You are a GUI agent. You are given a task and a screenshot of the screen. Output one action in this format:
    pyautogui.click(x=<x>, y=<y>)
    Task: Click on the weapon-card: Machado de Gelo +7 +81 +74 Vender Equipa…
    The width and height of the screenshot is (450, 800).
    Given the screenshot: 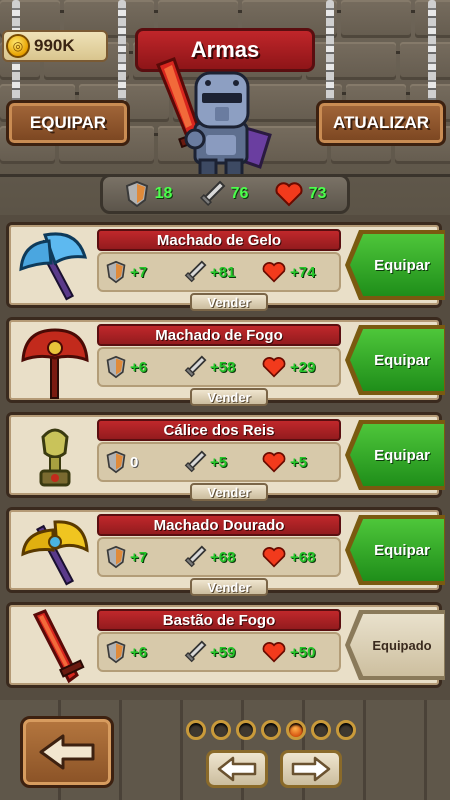 What is the action you would take?
    pyautogui.click(x=225, y=266)
    